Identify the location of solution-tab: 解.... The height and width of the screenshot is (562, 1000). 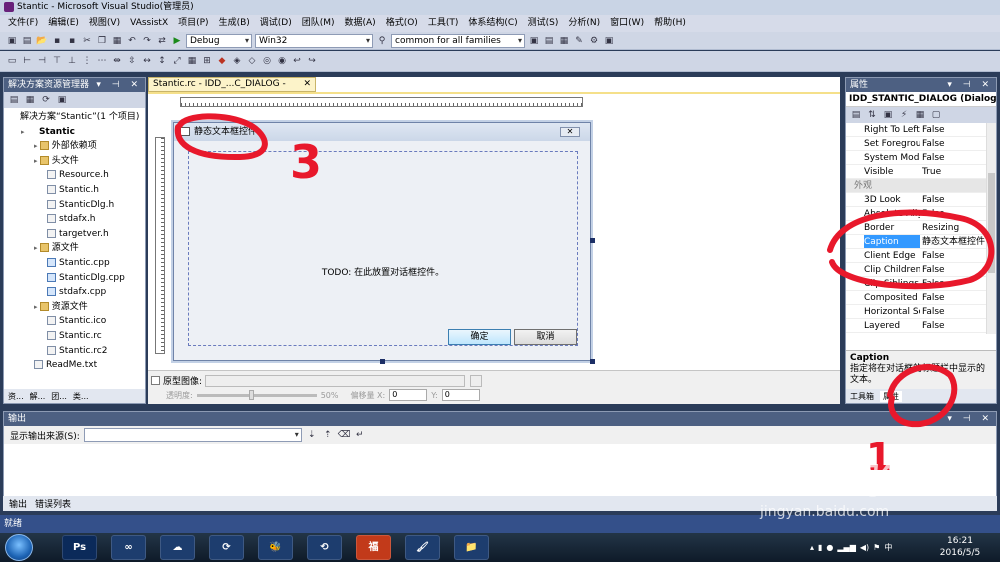
(38, 396).